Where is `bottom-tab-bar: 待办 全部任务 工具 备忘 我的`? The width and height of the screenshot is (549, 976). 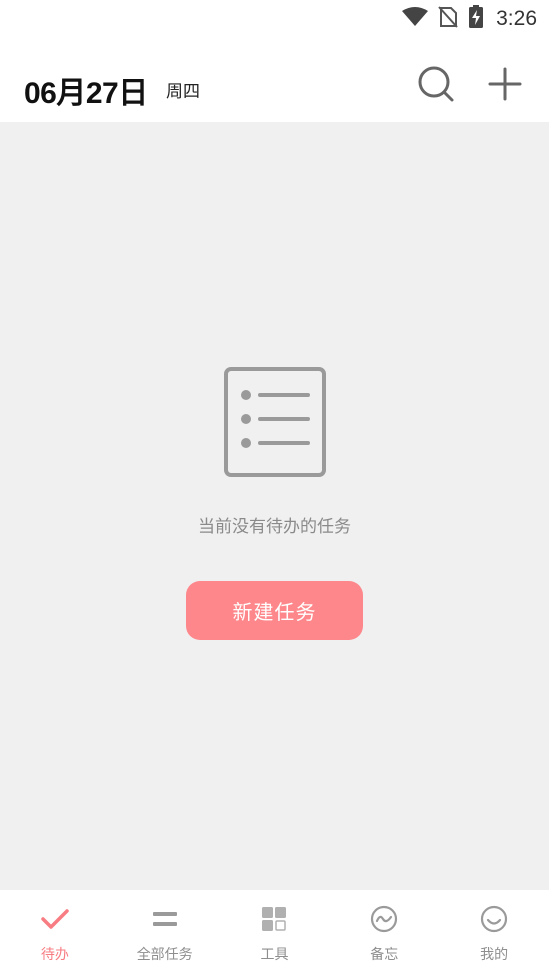 bottom-tab-bar: 待办 全部任务 工具 备忘 我的 is located at coordinates (274, 933).